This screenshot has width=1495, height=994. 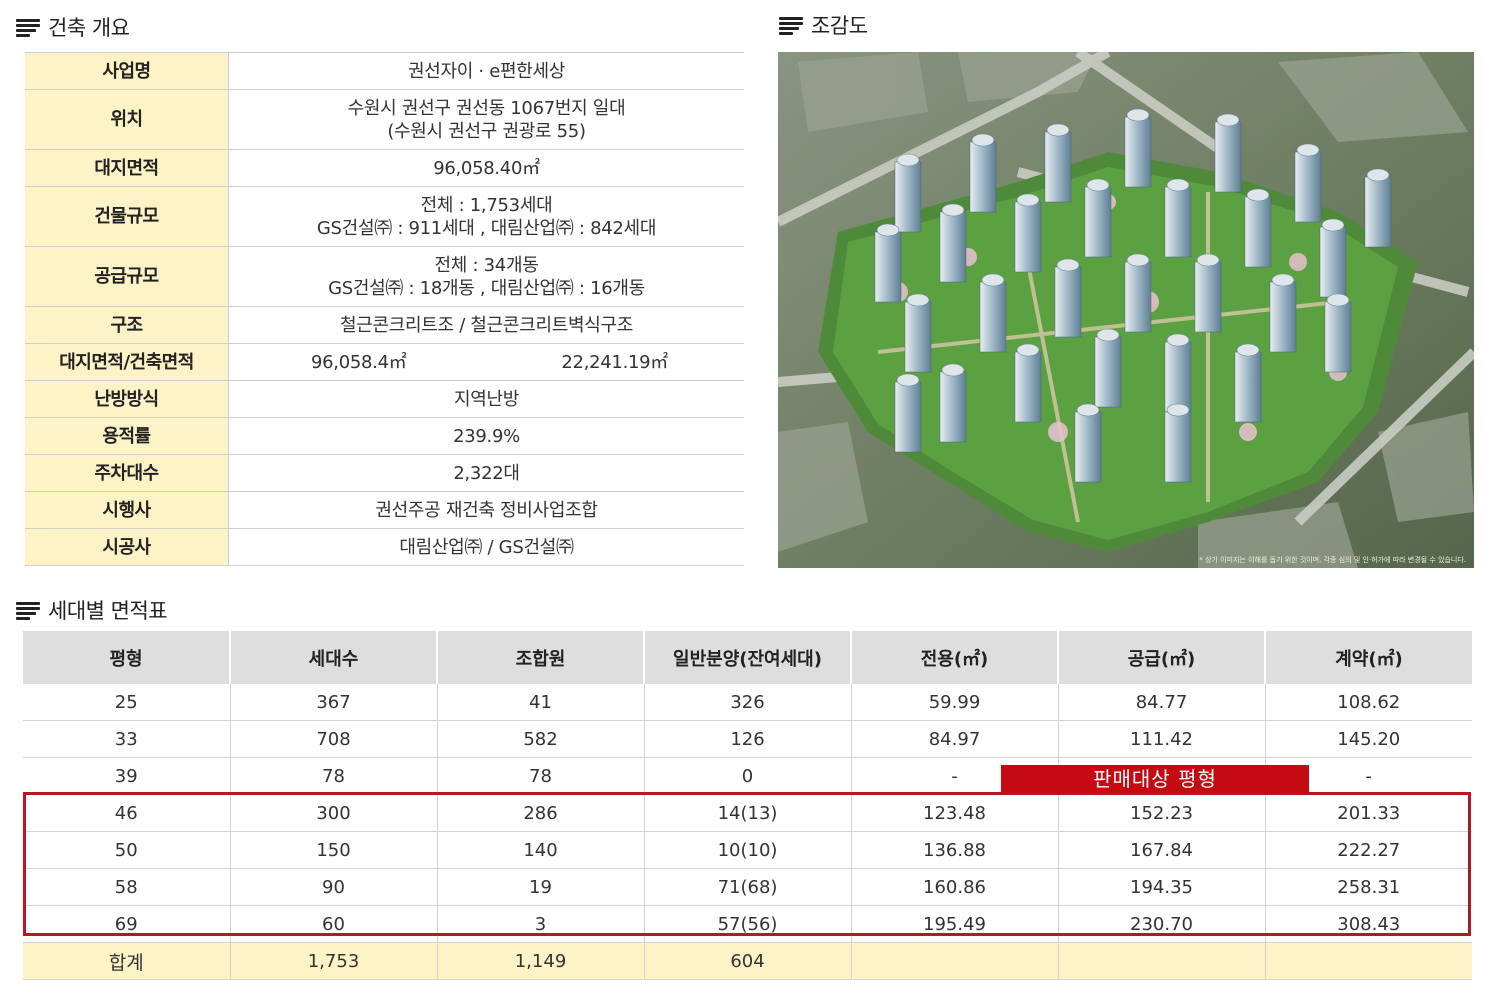 I want to click on unit-cell: 108.62, so click(x=1368, y=702).